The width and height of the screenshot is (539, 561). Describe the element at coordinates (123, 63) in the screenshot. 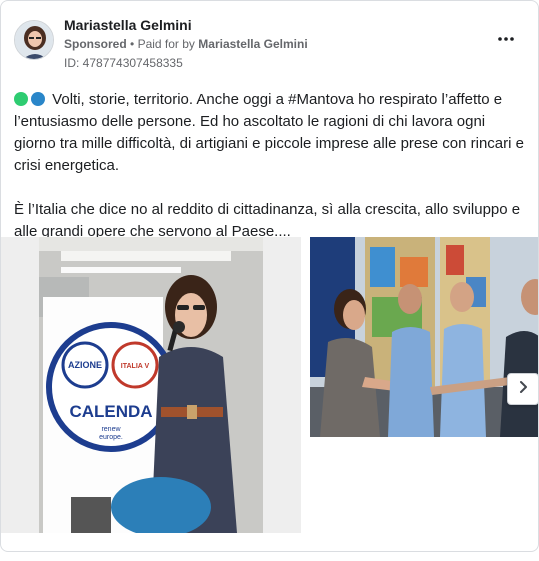

I see `ad-id: ID: 478774307458335` at that location.